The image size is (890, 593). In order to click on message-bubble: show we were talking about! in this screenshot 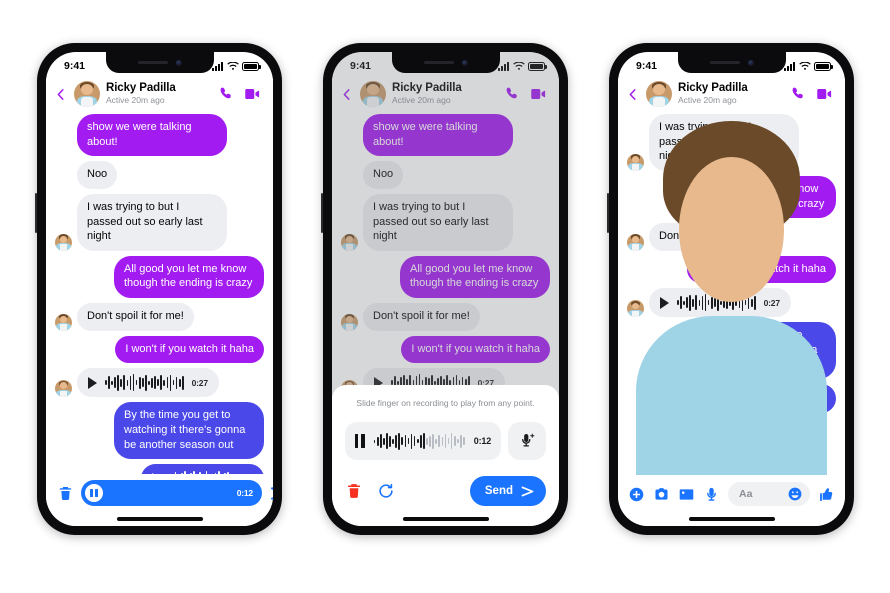, I will do `click(152, 135)`.